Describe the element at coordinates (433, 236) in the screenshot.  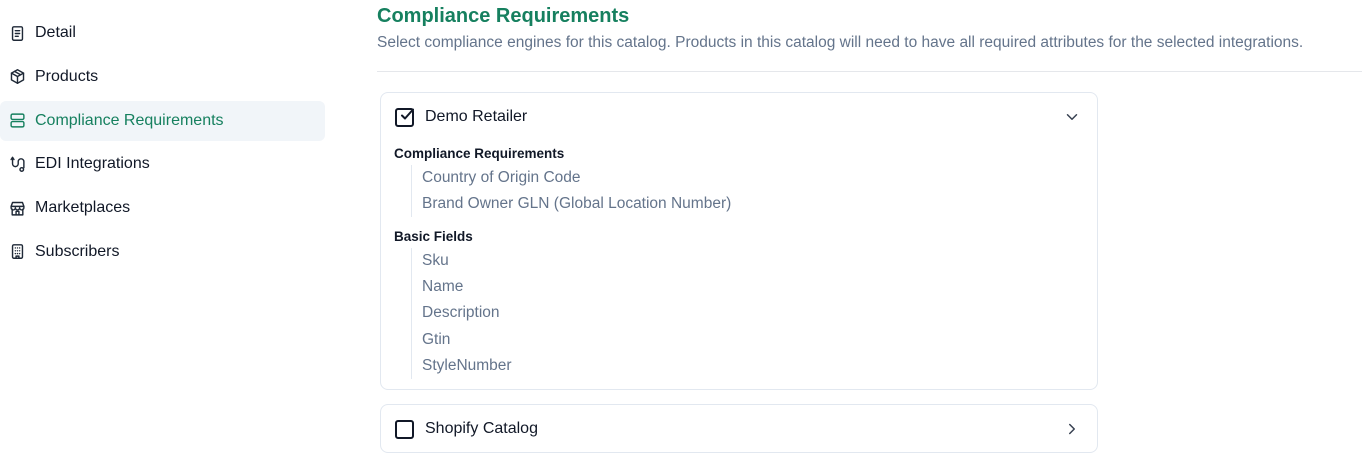
I see `section-heading: Basic Fields` at that location.